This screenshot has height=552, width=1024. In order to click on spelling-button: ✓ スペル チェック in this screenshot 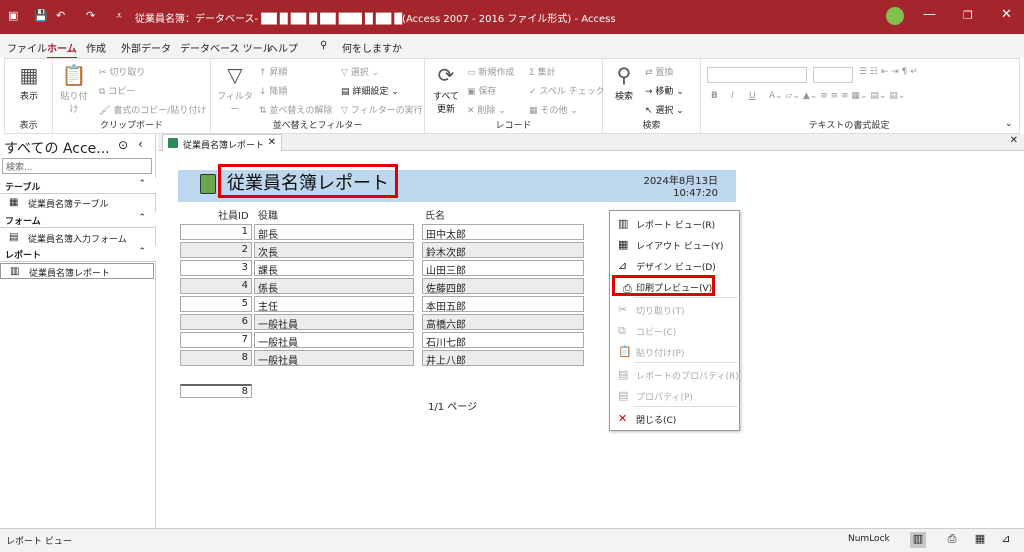, I will do `click(567, 90)`.